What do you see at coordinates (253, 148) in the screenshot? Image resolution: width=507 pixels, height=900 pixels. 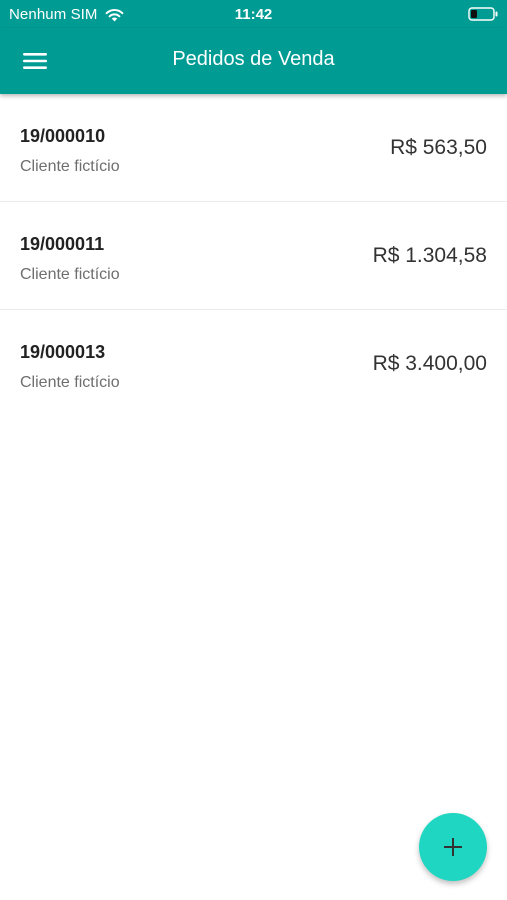 I see `order-list-item: 19/000010 Cliente fictício R$ 563,50` at bounding box center [253, 148].